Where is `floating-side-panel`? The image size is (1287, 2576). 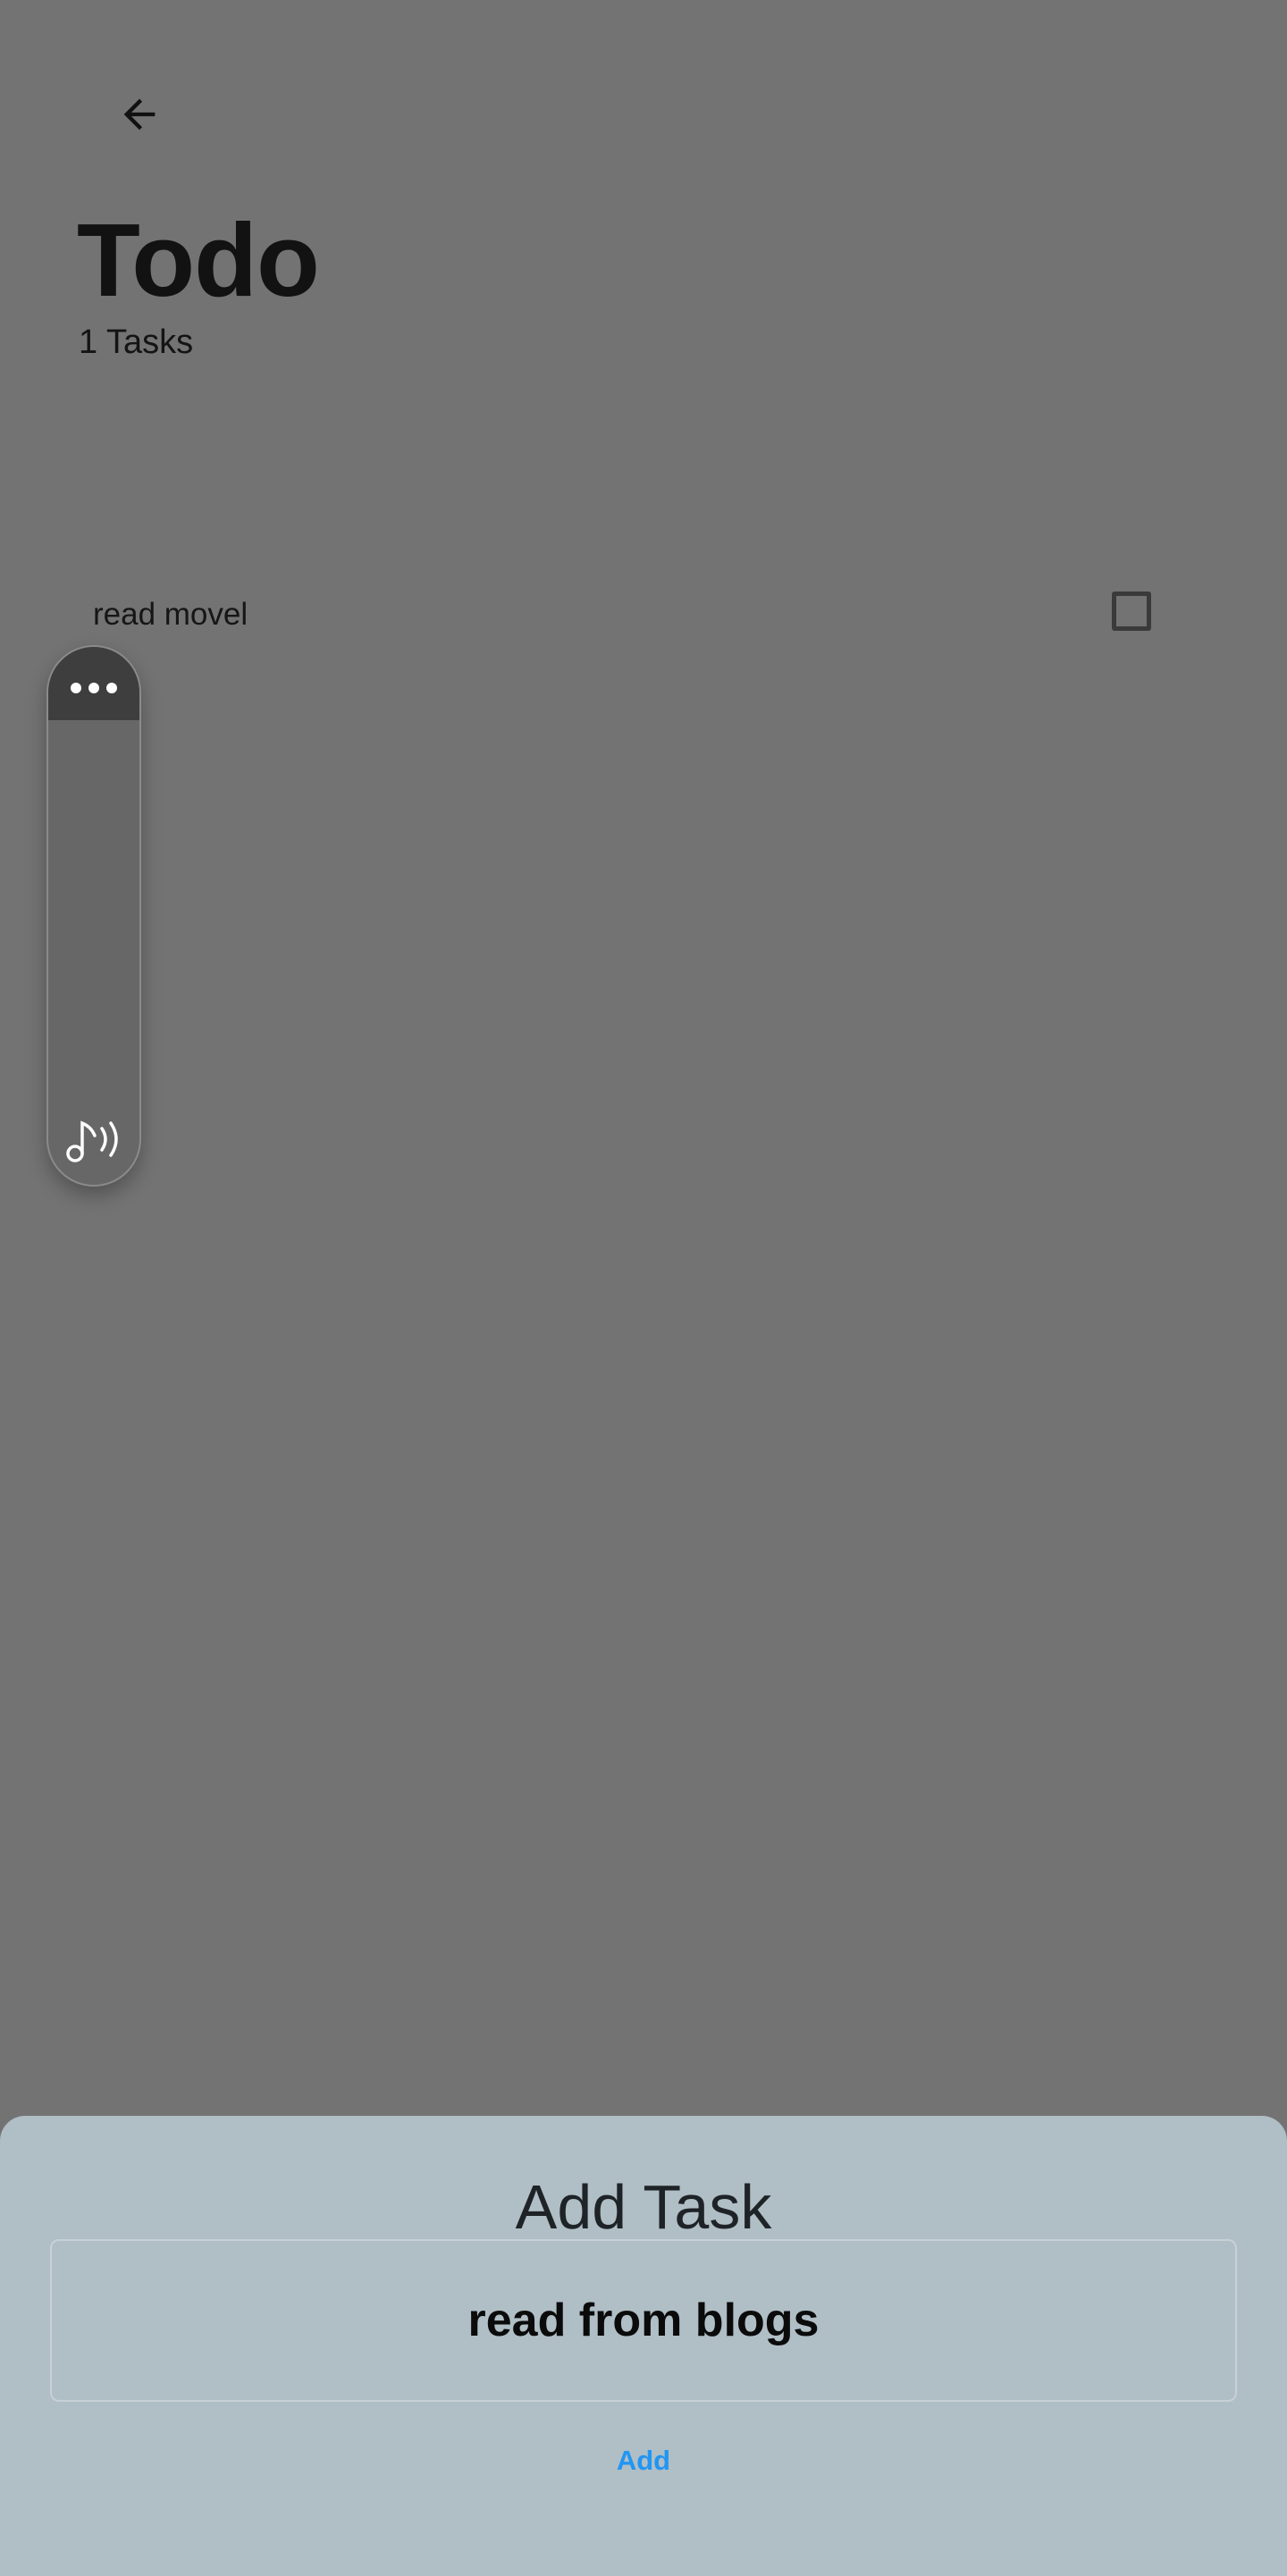
floating-side-panel is located at coordinates (94, 916).